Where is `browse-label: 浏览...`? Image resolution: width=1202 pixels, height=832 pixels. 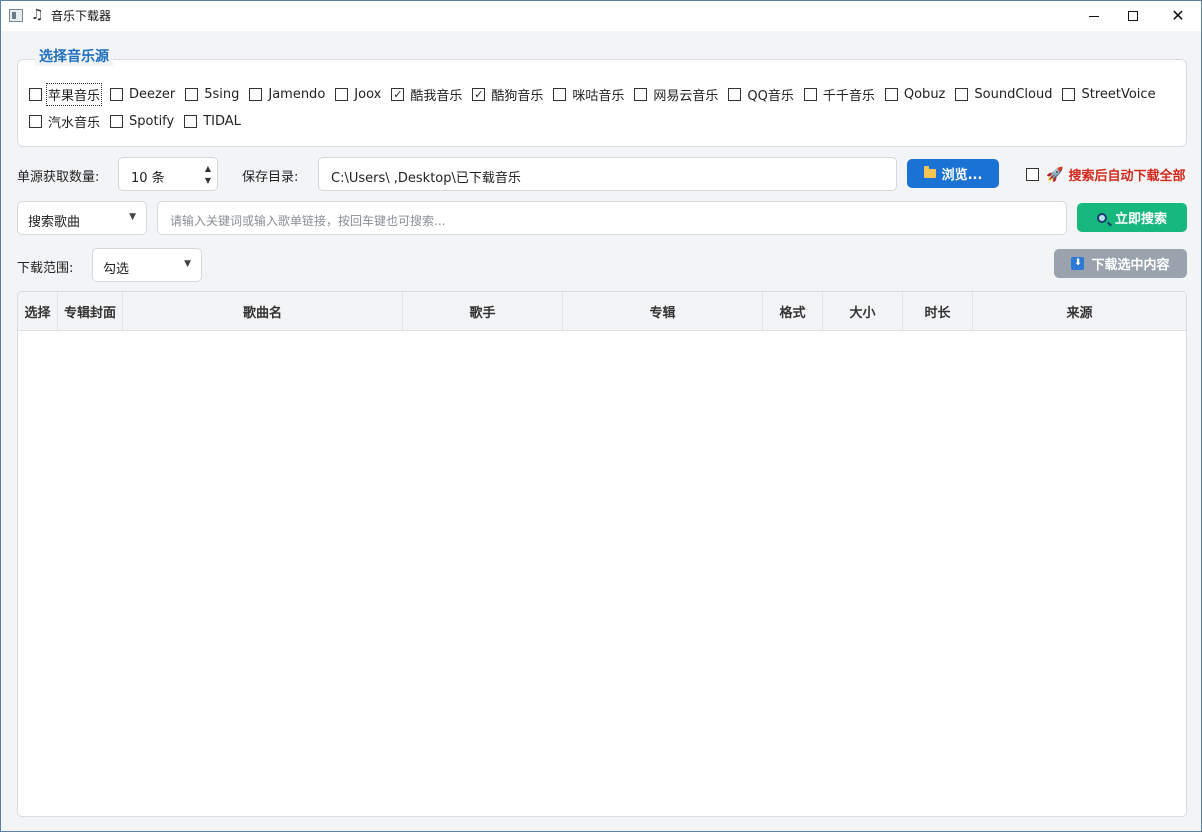 browse-label: 浏览... is located at coordinates (962, 175).